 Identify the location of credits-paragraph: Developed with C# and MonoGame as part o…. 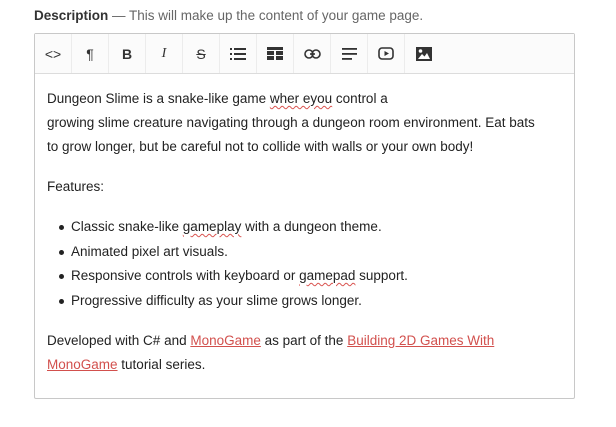
(271, 352).